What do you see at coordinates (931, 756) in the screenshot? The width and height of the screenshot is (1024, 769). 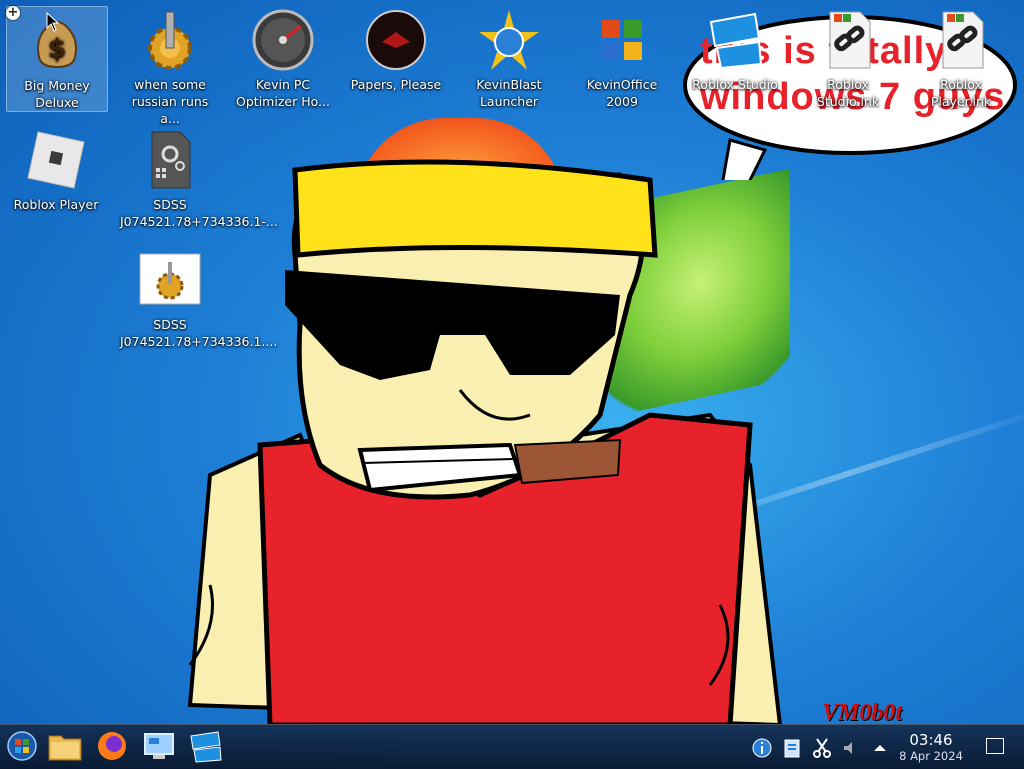 I see `clock-date: 8 Apr 2024` at bounding box center [931, 756].